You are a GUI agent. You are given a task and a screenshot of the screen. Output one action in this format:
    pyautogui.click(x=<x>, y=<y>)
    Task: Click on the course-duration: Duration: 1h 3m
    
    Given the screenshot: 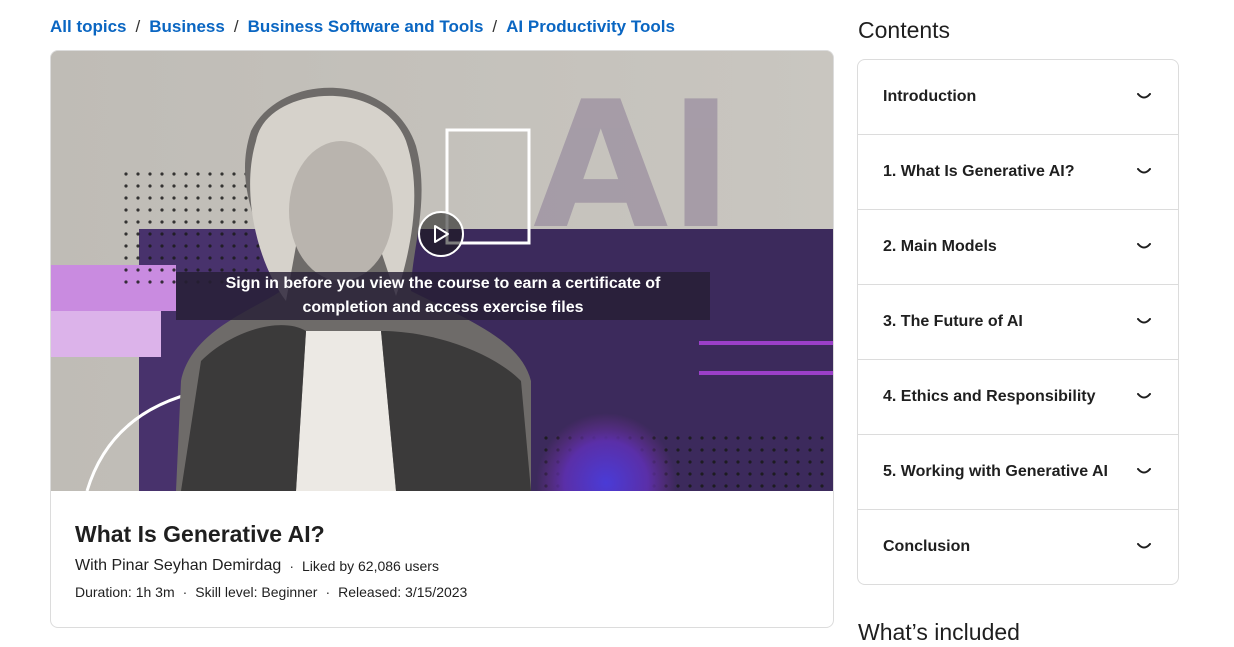 What is the action you would take?
    pyautogui.click(x=125, y=592)
    